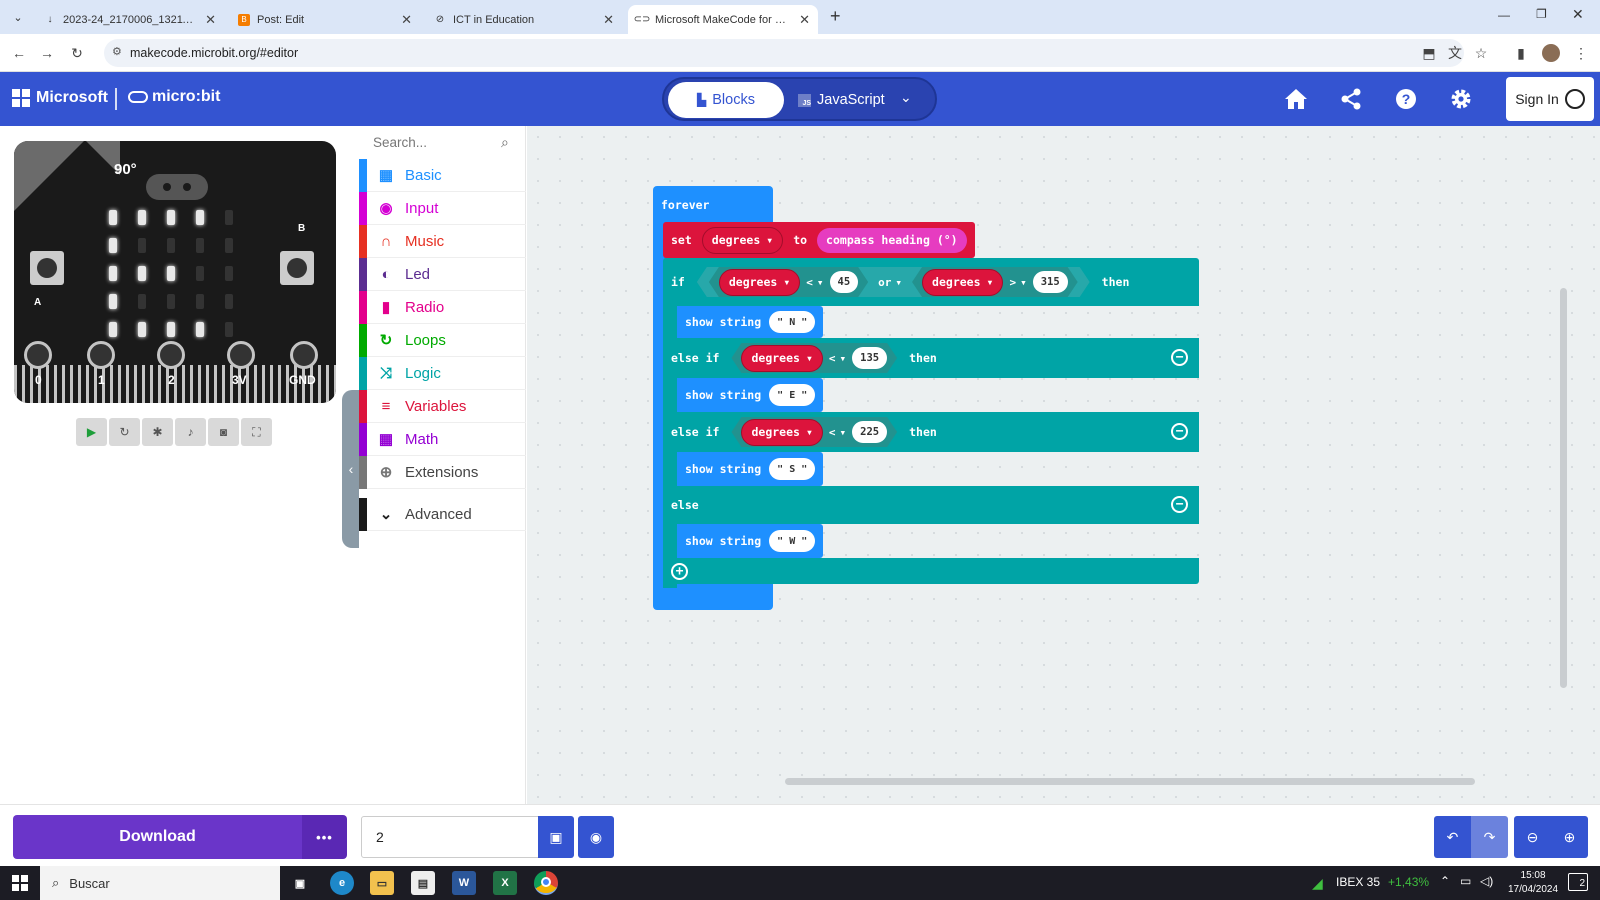 This screenshot has height=900, width=1600. Describe the element at coordinates (1461, 99) in the screenshot. I see `settings-gear-icon` at that location.